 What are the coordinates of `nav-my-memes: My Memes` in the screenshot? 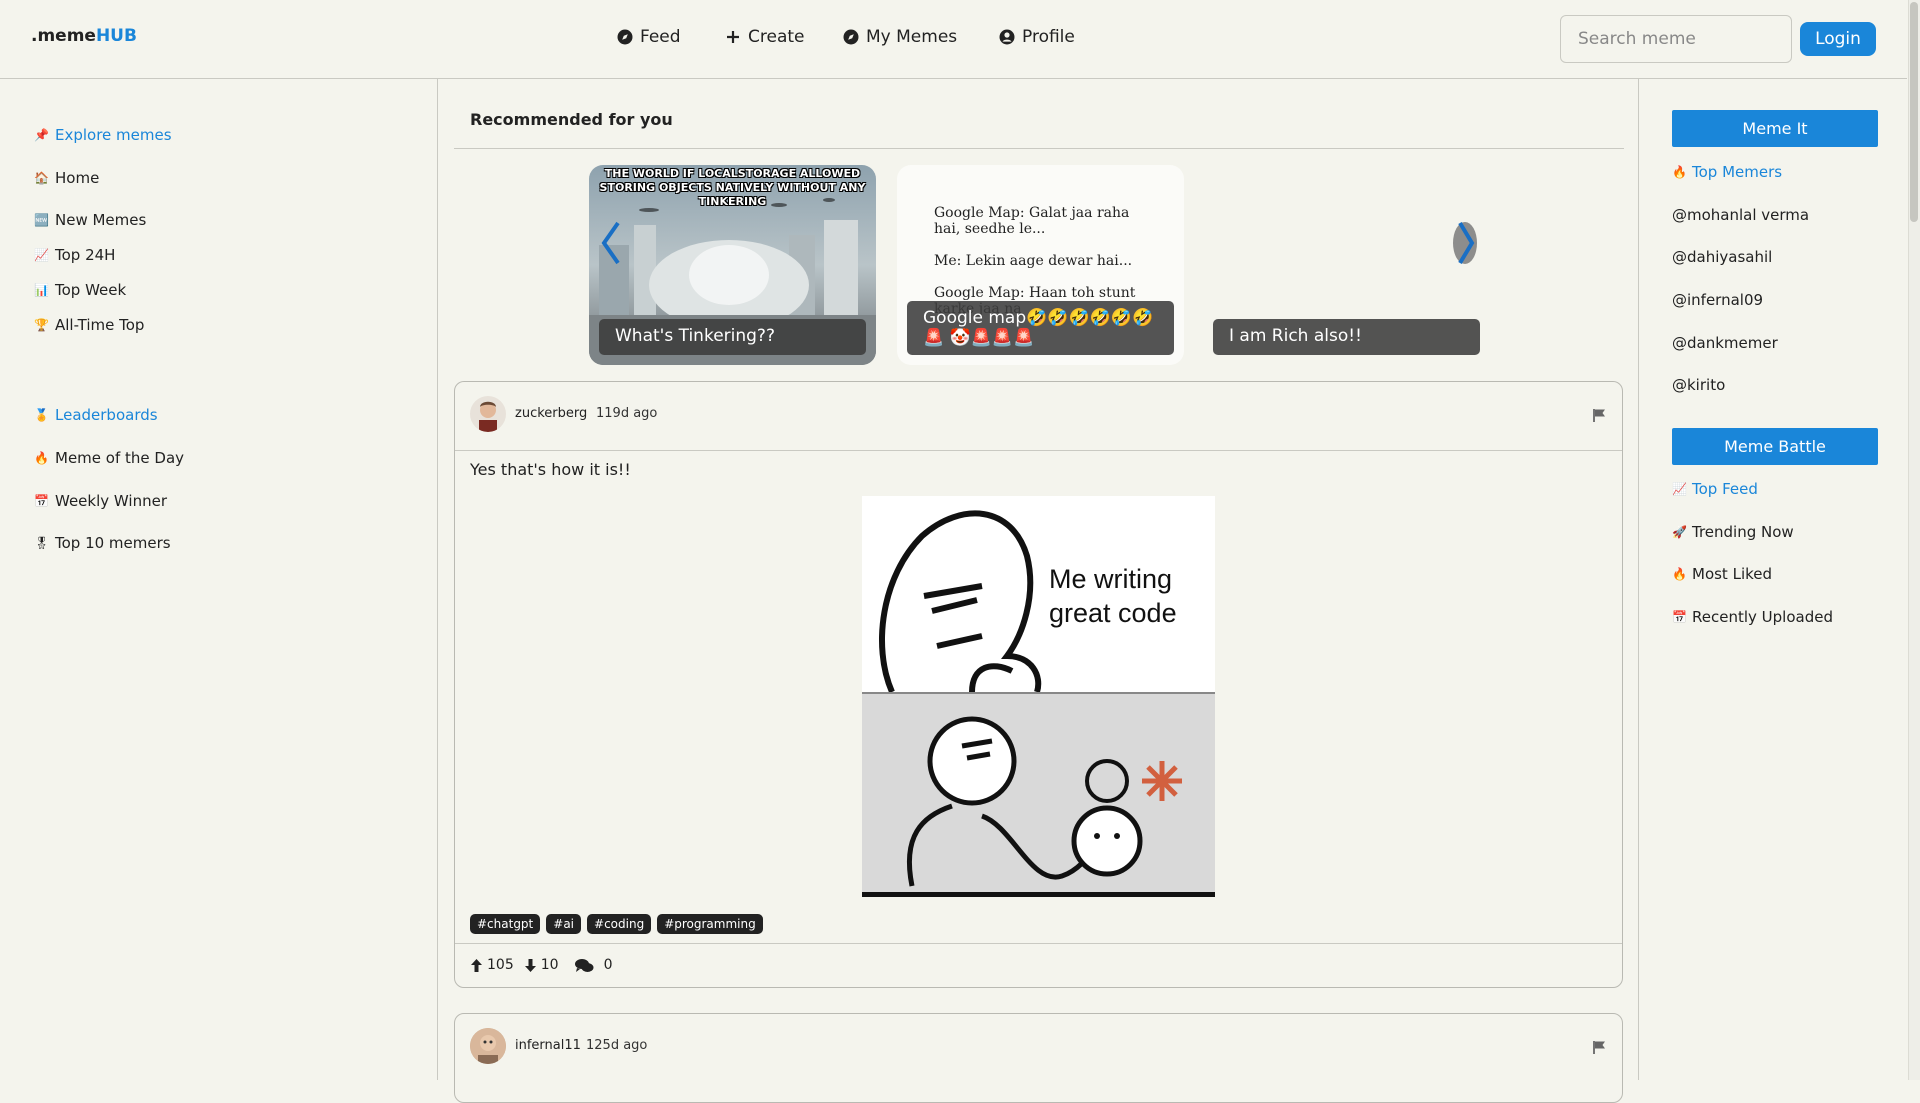 It's located at (900, 37).